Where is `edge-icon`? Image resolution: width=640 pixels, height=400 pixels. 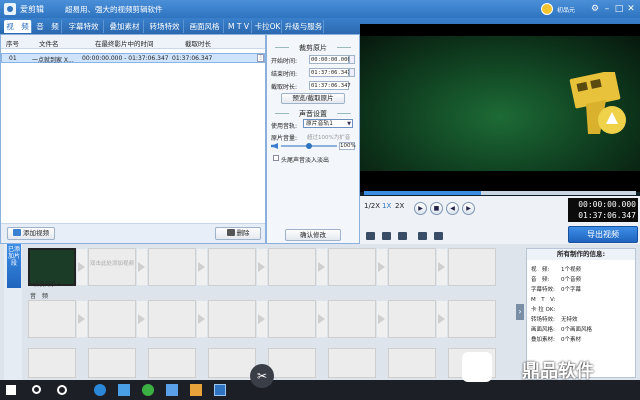 edge-icon is located at coordinates (100, 390).